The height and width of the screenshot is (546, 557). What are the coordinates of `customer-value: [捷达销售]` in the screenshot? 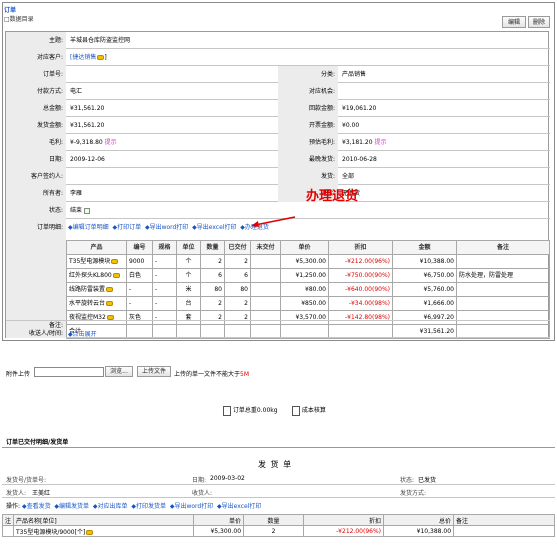 It's located at (86, 57).